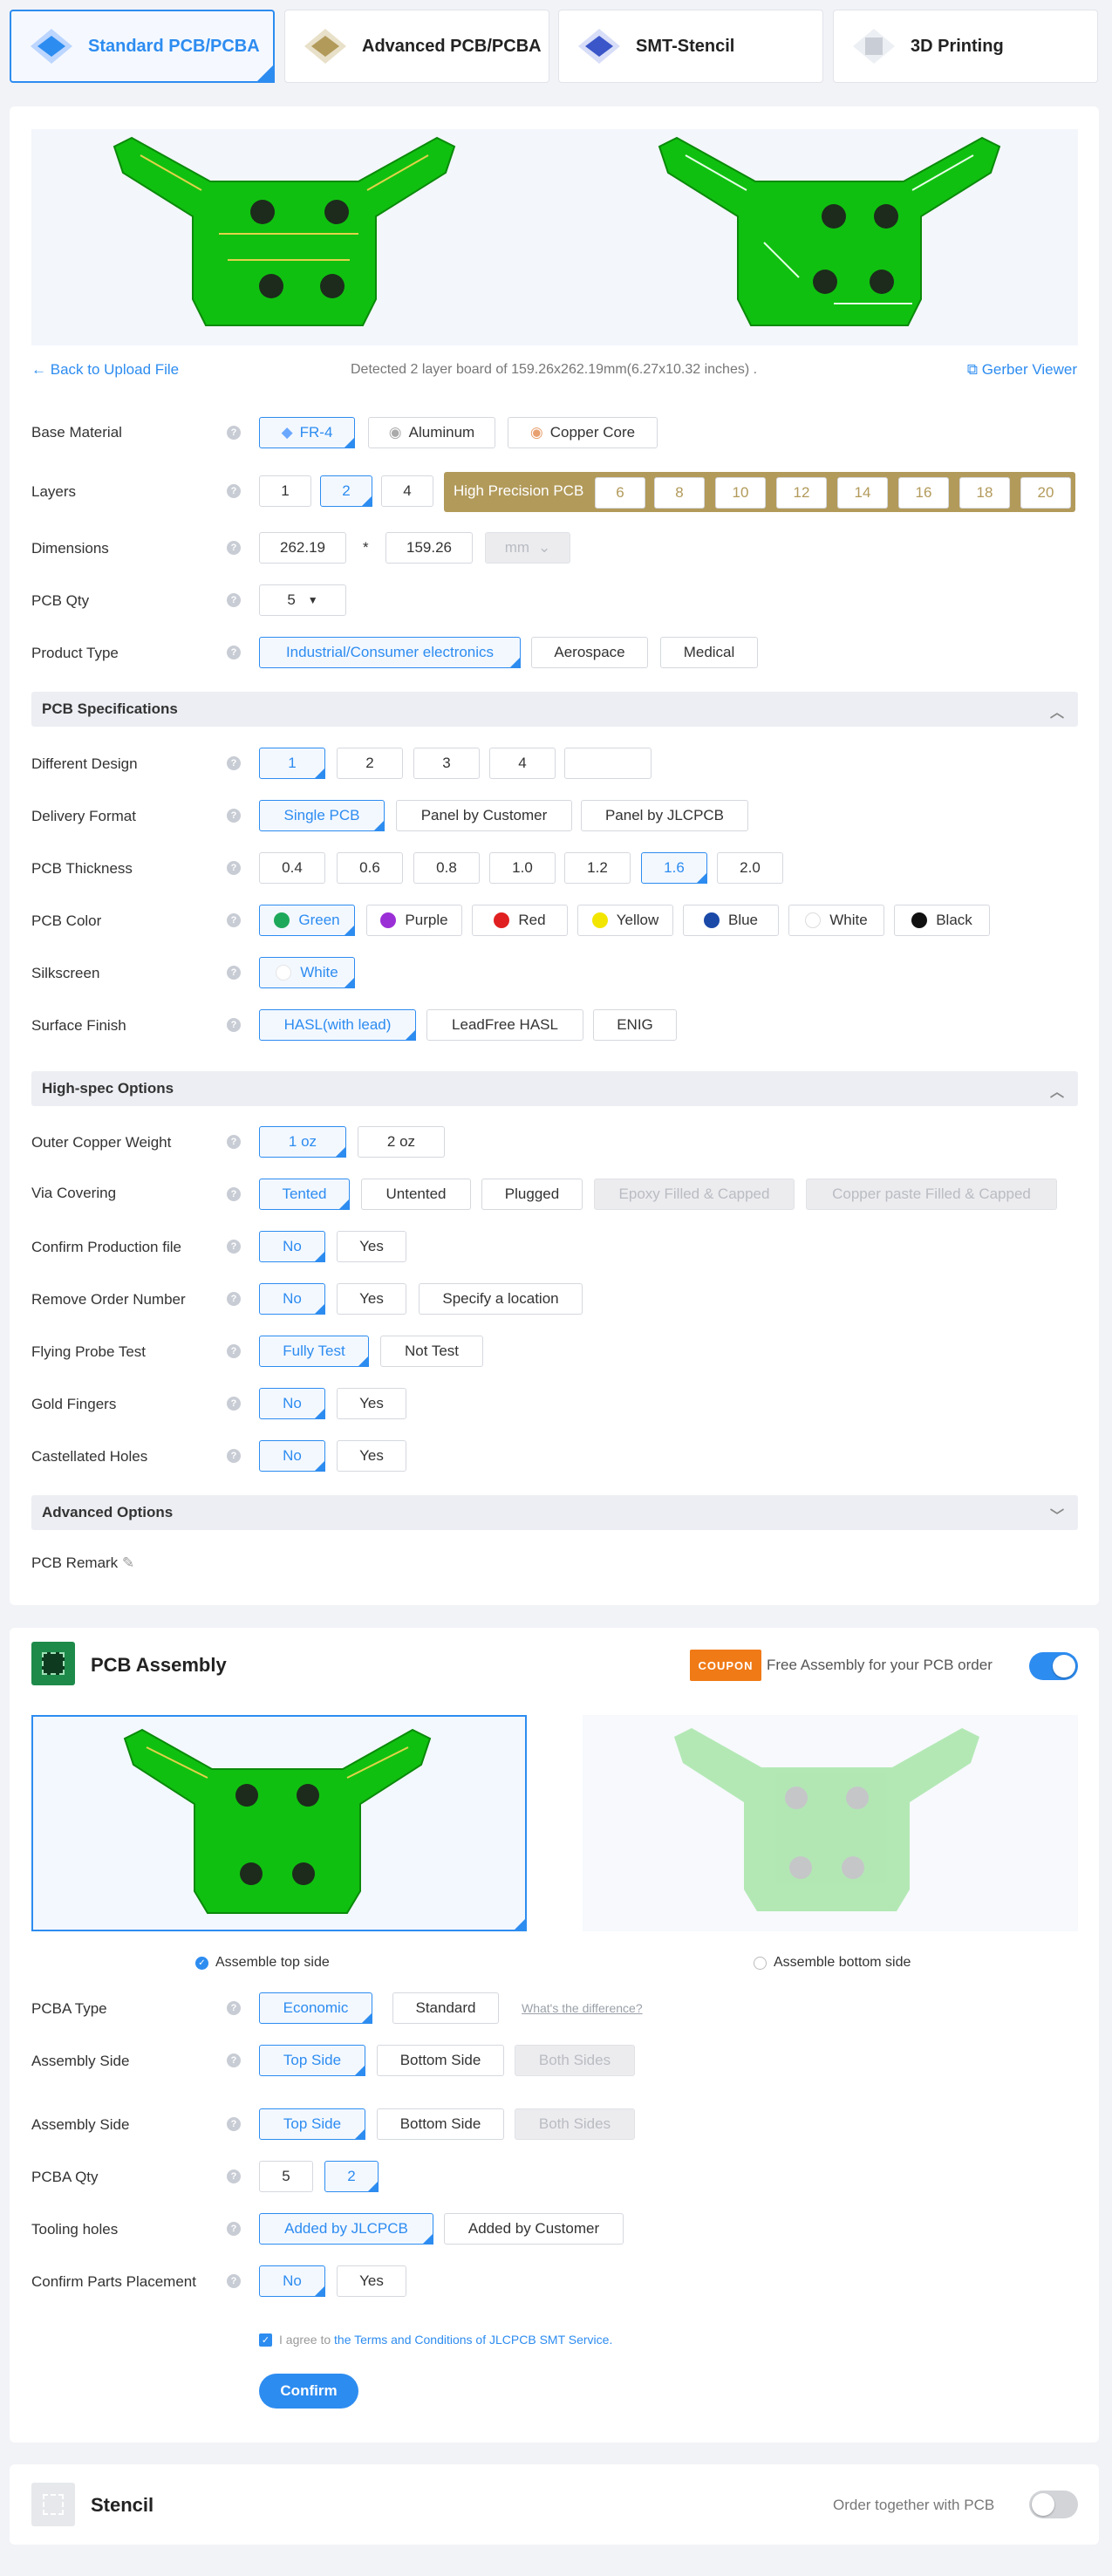 This screenshot has height=2576, width=1112. What do you see at coordinates (302, 548) in the screenshot?
I see `length-input: 262.19` at bounding box center [302, 548].